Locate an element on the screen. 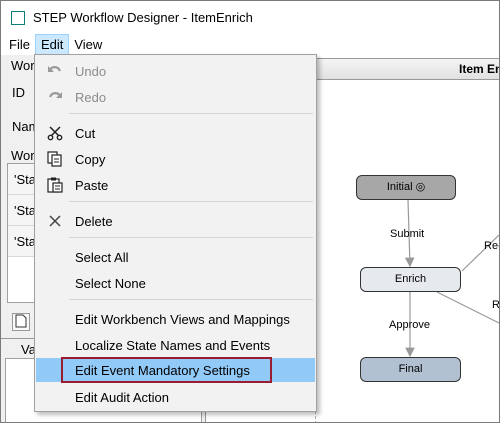 This screenshot has width=500, height=423. edge-label-re: Re- is located at coordinates (491, 246).